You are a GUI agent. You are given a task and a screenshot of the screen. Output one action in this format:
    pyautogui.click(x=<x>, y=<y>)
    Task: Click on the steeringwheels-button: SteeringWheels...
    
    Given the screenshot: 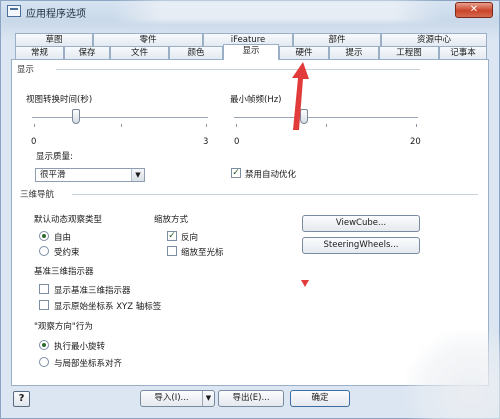 What is the action you would take?
    pyautogui.click(x=361, y=245)
    